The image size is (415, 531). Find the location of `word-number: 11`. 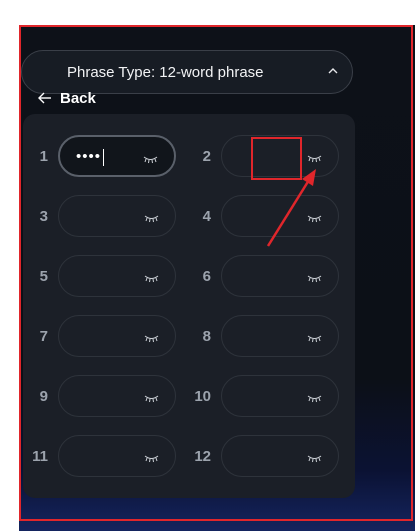

word-number: 11 is located at coordinates (40, 456).